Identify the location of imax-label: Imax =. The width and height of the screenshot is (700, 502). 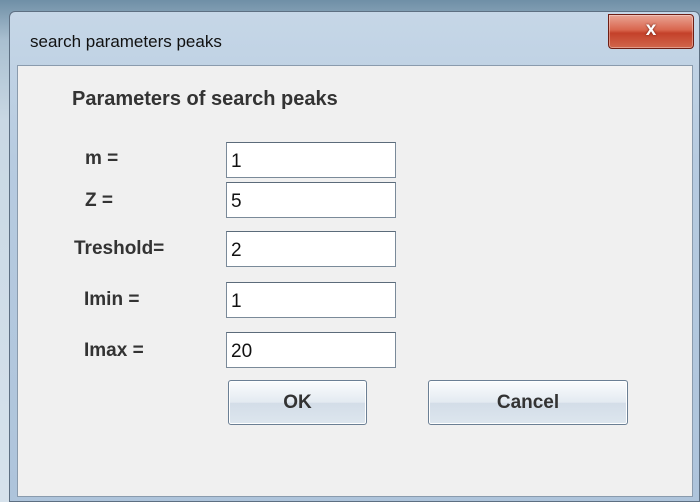
(114, 350).